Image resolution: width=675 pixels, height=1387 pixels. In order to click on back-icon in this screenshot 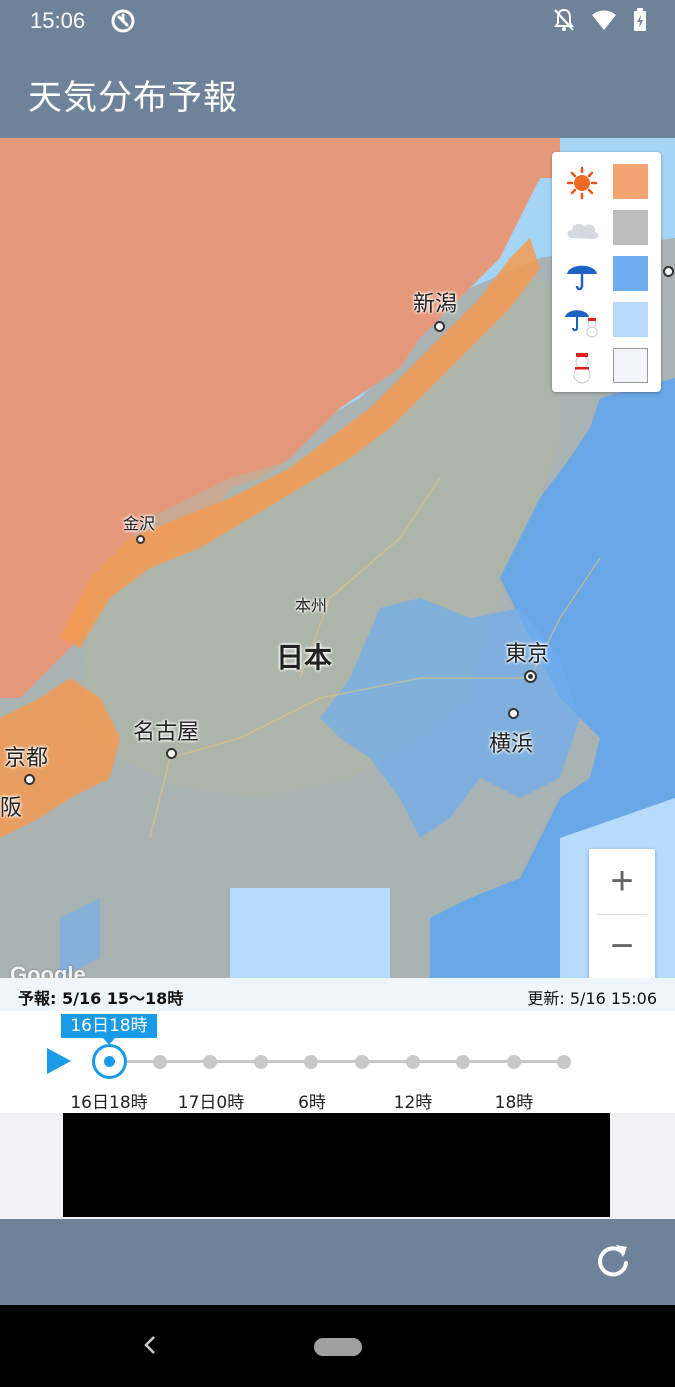, I will do `click(150, 1345)`.